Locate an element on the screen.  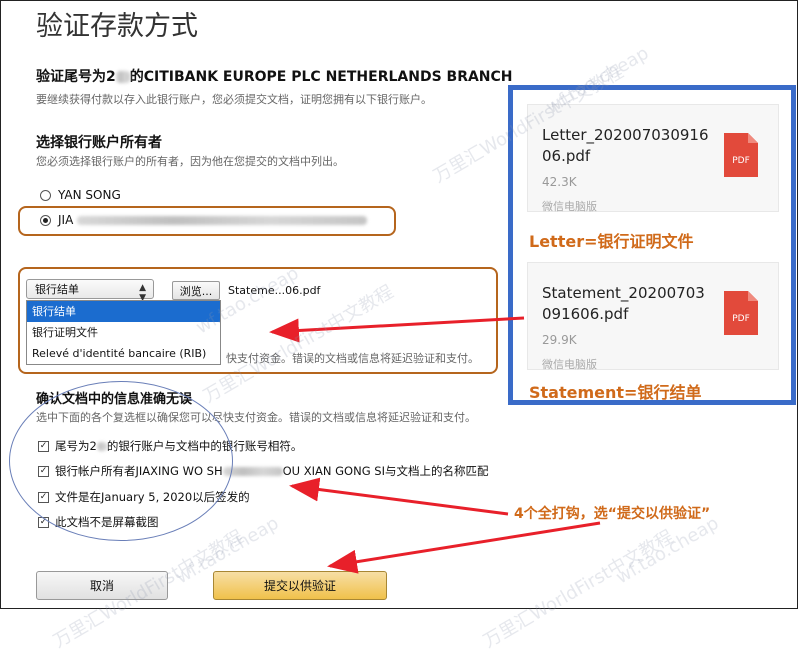
arrow-to-document-select is located at coordinates (397, 329).